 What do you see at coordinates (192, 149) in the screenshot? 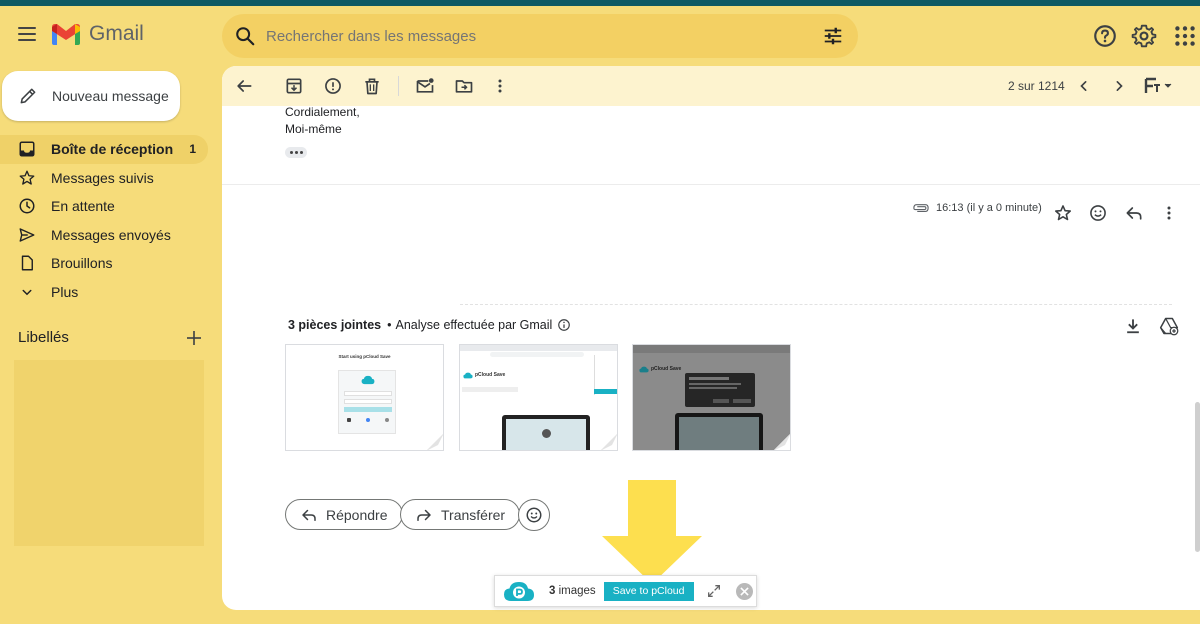
I see `unread-count: 1` at bounding box center [192, 149].